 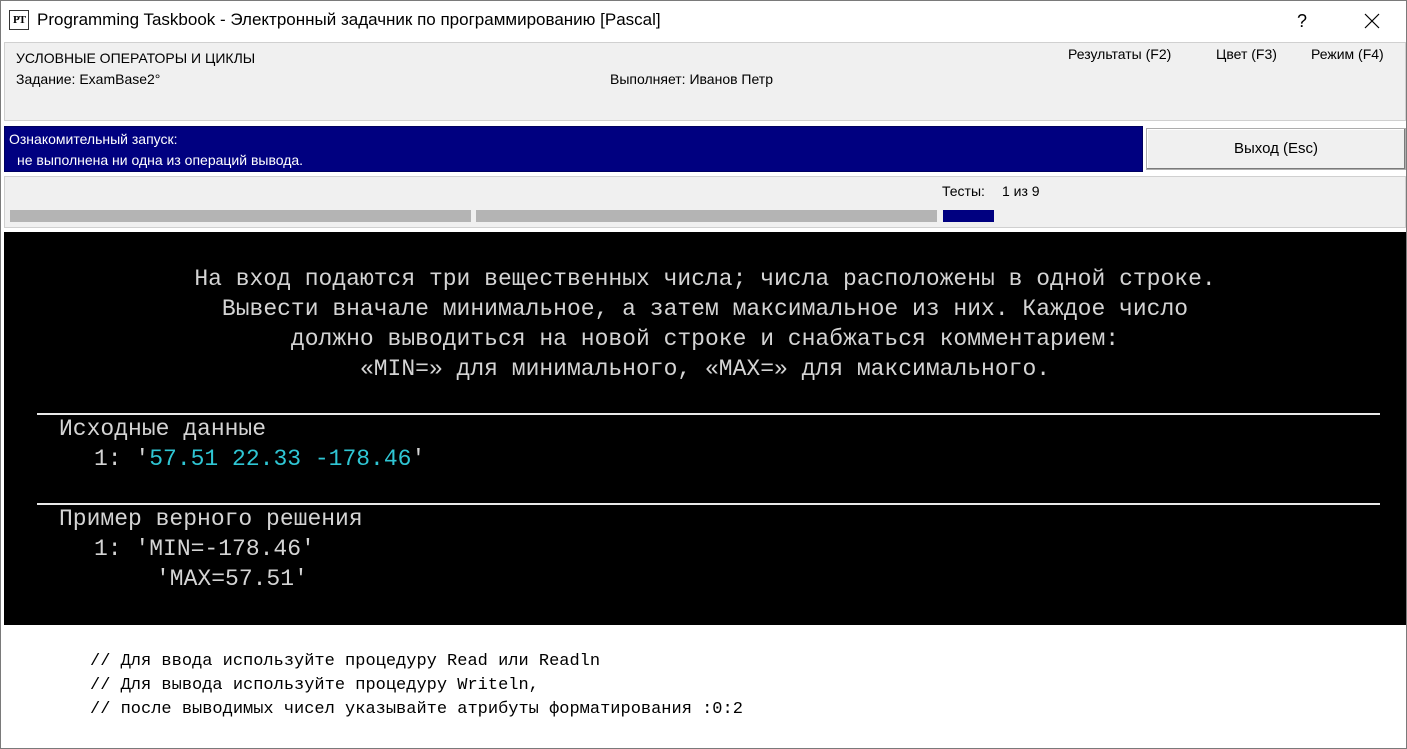 What do you see at coordinates (204, 549) in the screenshot?
I see `example-output-line-1: 1: 'MIN=-178.46'` at bounding box center [204, 549].